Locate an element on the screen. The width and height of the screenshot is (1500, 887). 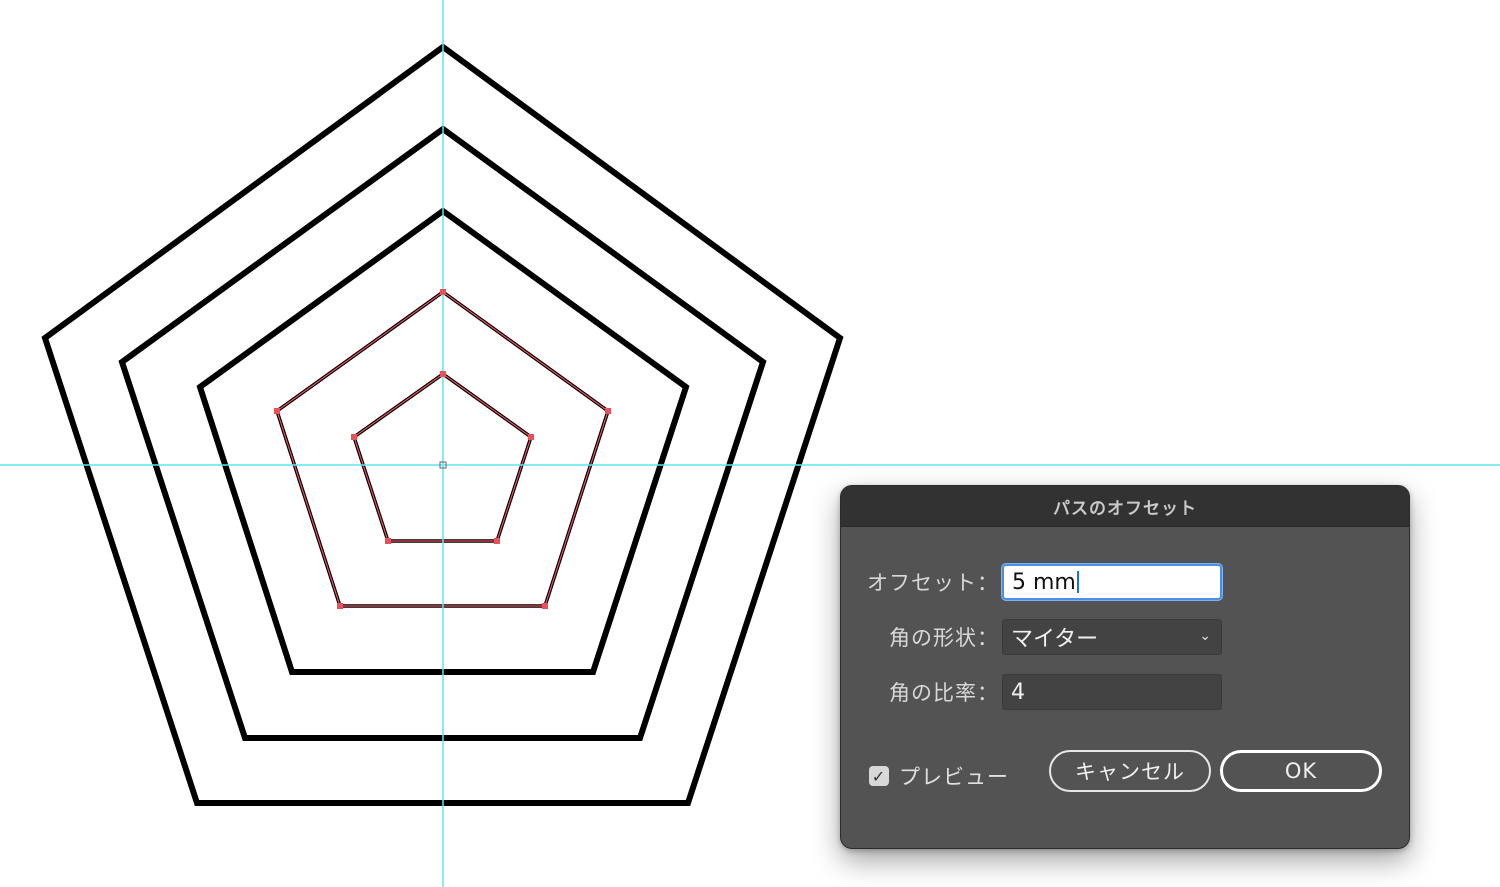
join-select: マイター ⌄ is located at coordinates (1112, 637).